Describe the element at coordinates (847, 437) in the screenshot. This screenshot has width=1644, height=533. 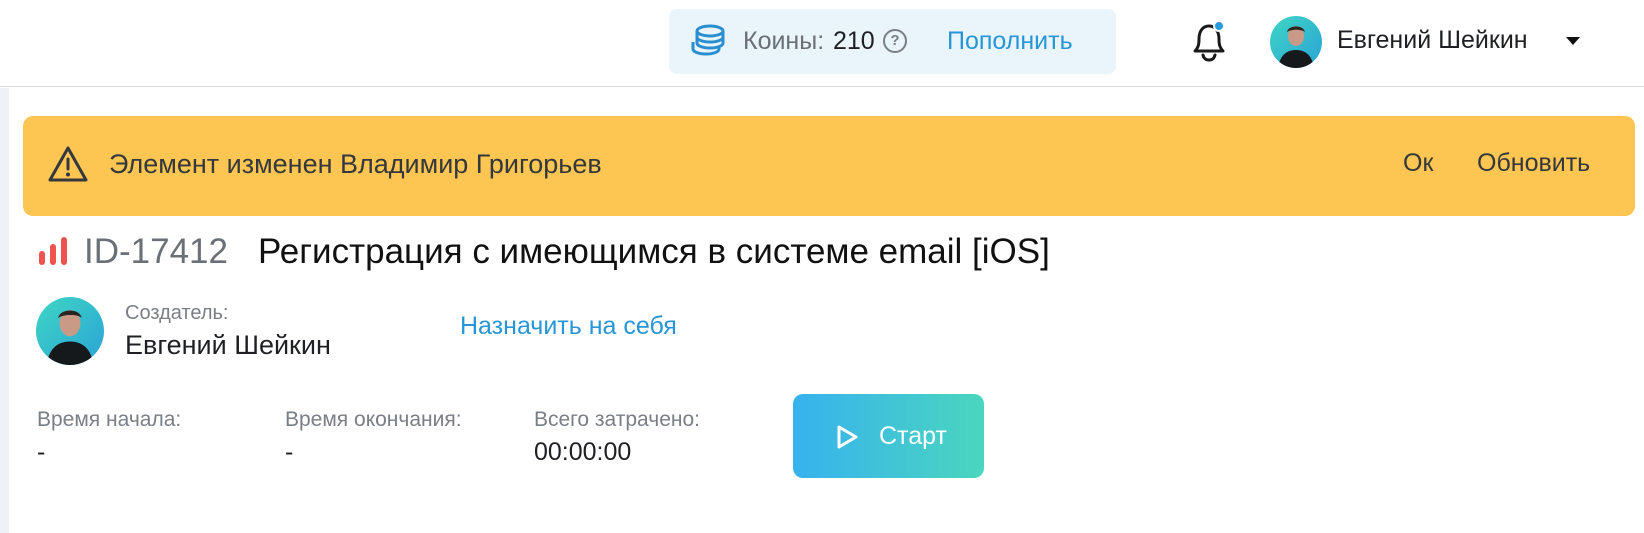
I see `play-icon` at that location.